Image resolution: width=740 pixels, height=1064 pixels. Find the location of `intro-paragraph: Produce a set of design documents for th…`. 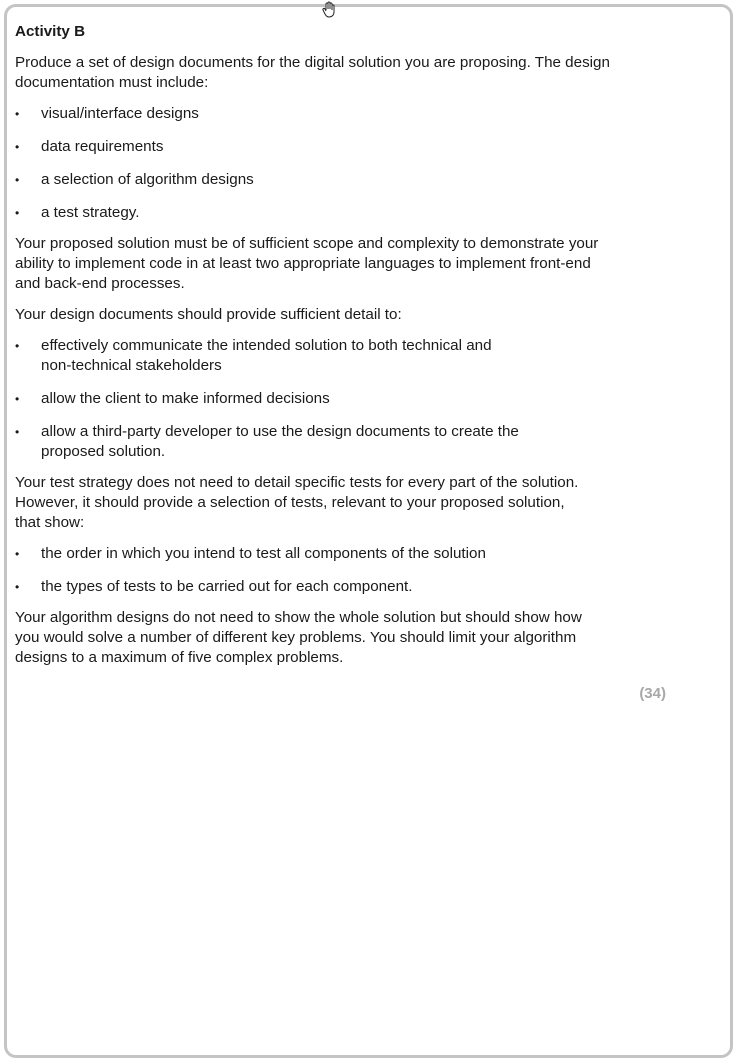

intro-paragraph: Produce a set of design documents for th… is located at coordinates (312, 72).